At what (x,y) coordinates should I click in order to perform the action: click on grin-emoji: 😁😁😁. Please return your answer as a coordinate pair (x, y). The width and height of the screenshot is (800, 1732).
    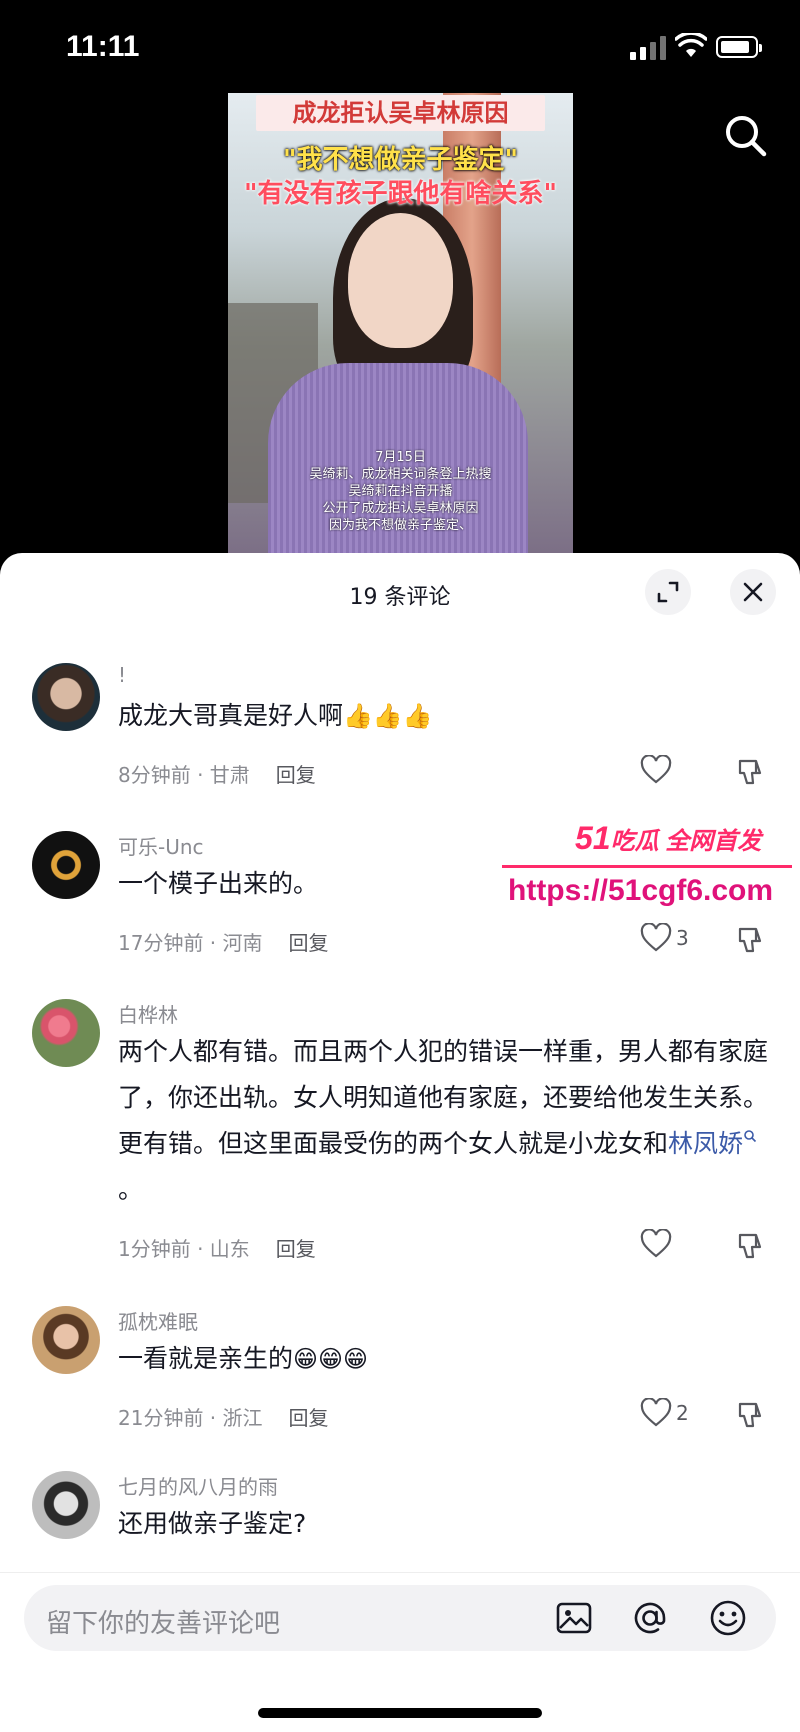
    Looking at the image, I should click on (331, 1359).